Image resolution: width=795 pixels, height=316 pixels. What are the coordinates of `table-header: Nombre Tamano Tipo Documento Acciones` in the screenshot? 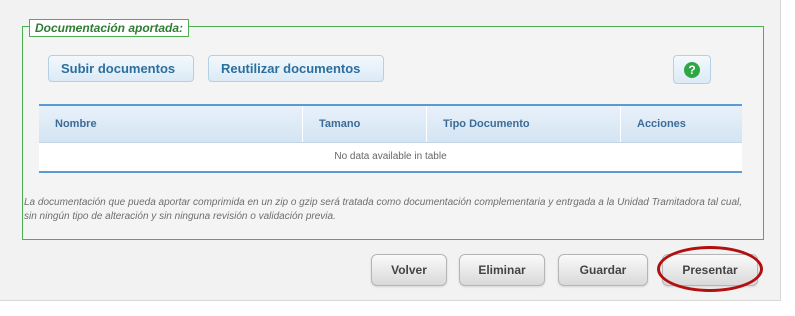 It's located at (390, 124).